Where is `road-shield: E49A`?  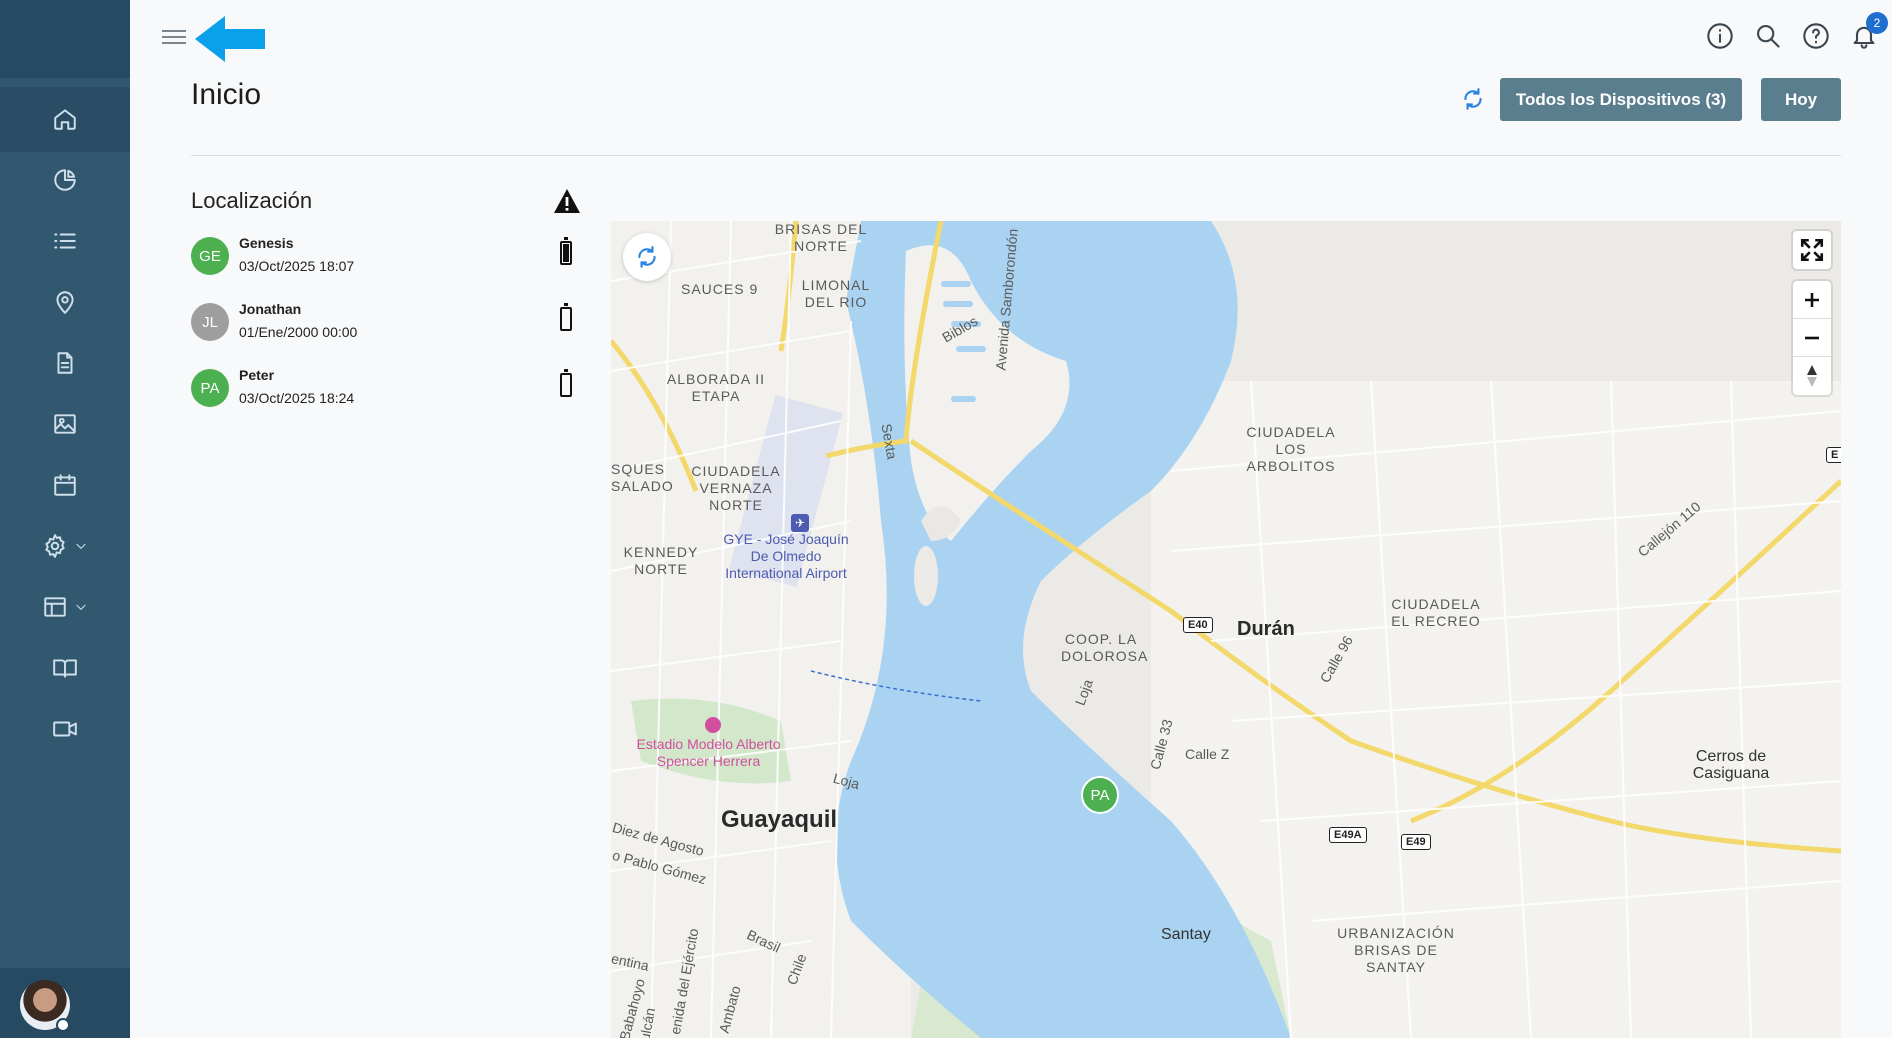
road-shield: E49A is located at coordinates (1348, 835).